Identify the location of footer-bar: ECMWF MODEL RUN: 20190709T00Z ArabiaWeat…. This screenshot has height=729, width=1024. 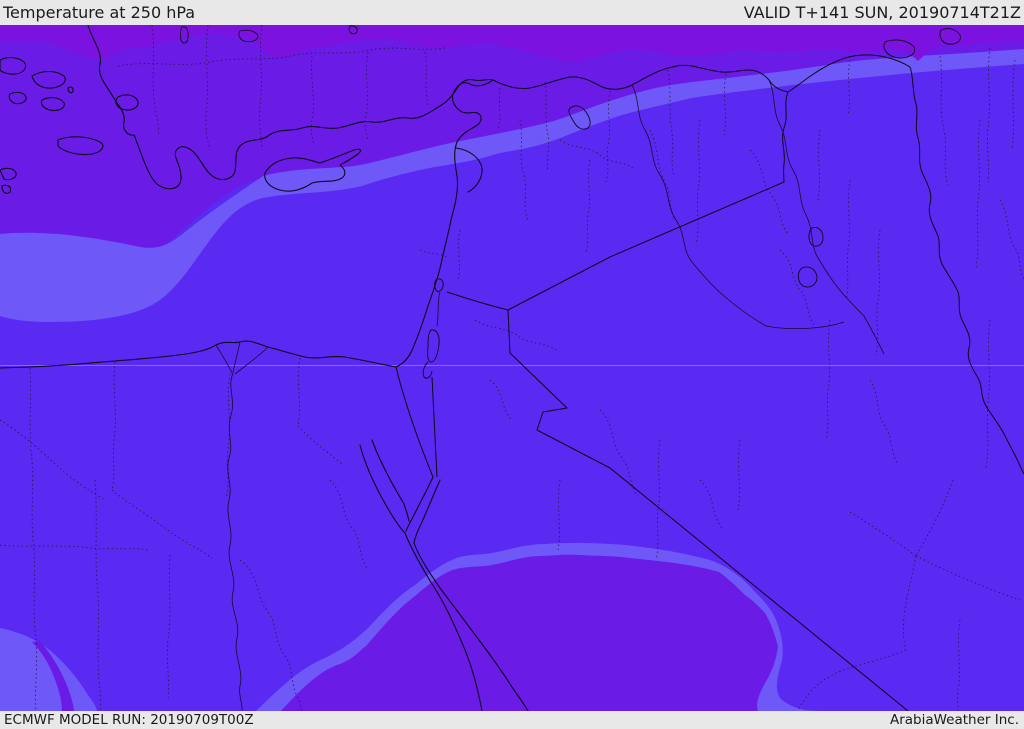
(512, 720).